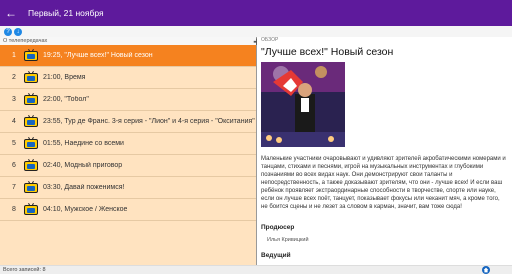 This screenshot has width=512, height=274. I want to click on detail-small-label: ОБЗОР, so click(270, 40).